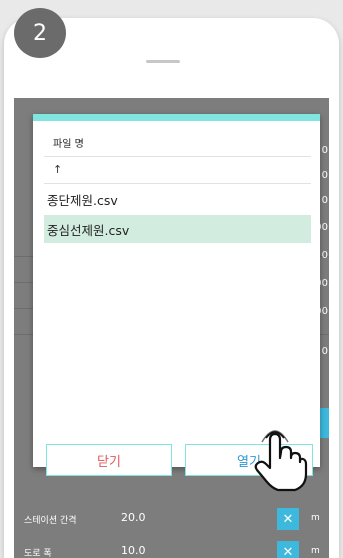 The image size is (343, 558). Describe the element at coordinates (88, 229) in the screenshot. I see `file-item-label: 중심선제원.csv` at that location.